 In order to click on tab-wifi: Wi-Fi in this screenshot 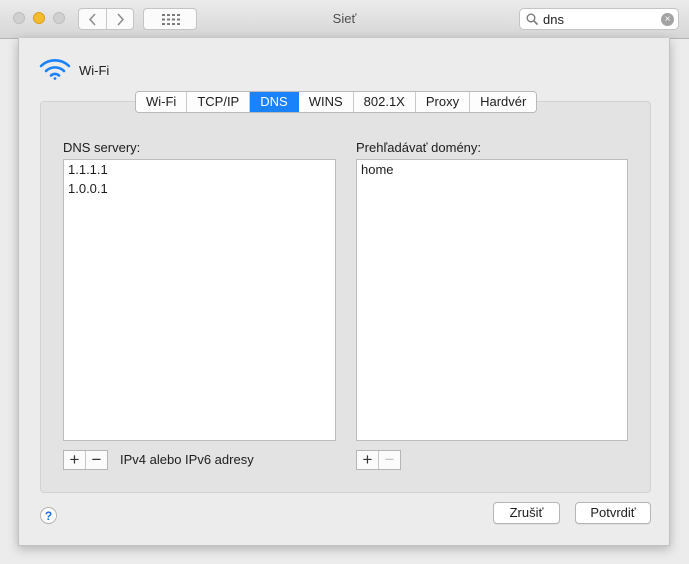, I will do `click(162, 102)`.